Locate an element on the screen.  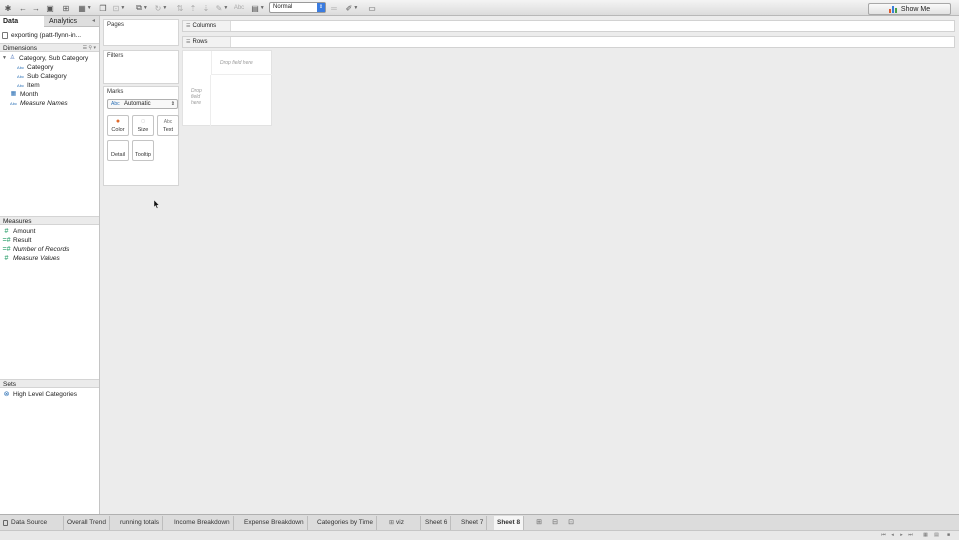
columns-drop-zone: Drop field here is located at coordinates (241, 63).